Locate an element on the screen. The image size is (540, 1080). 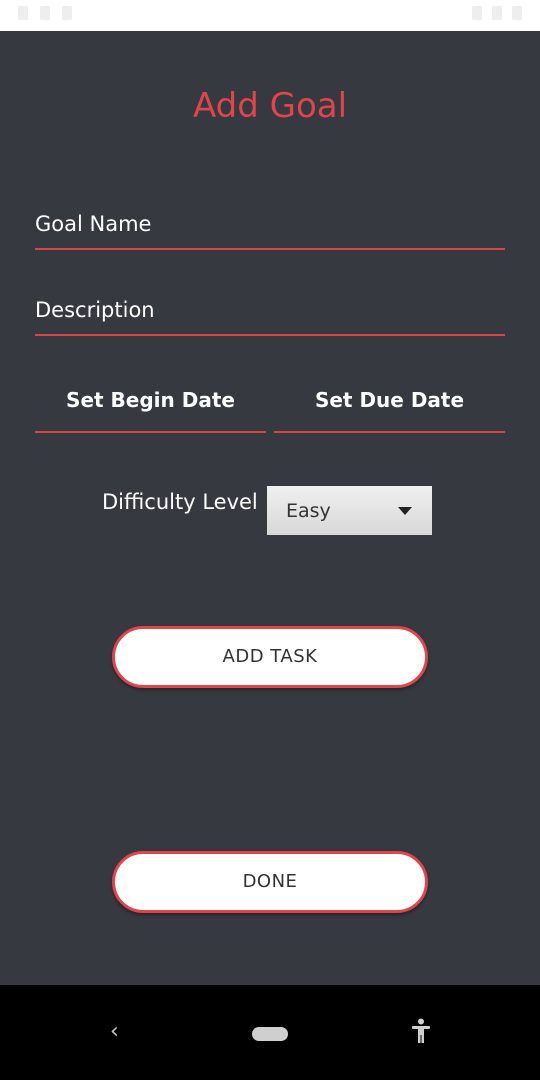
begin-date-field: Set Begin Date is located at coordinates (150, 410).